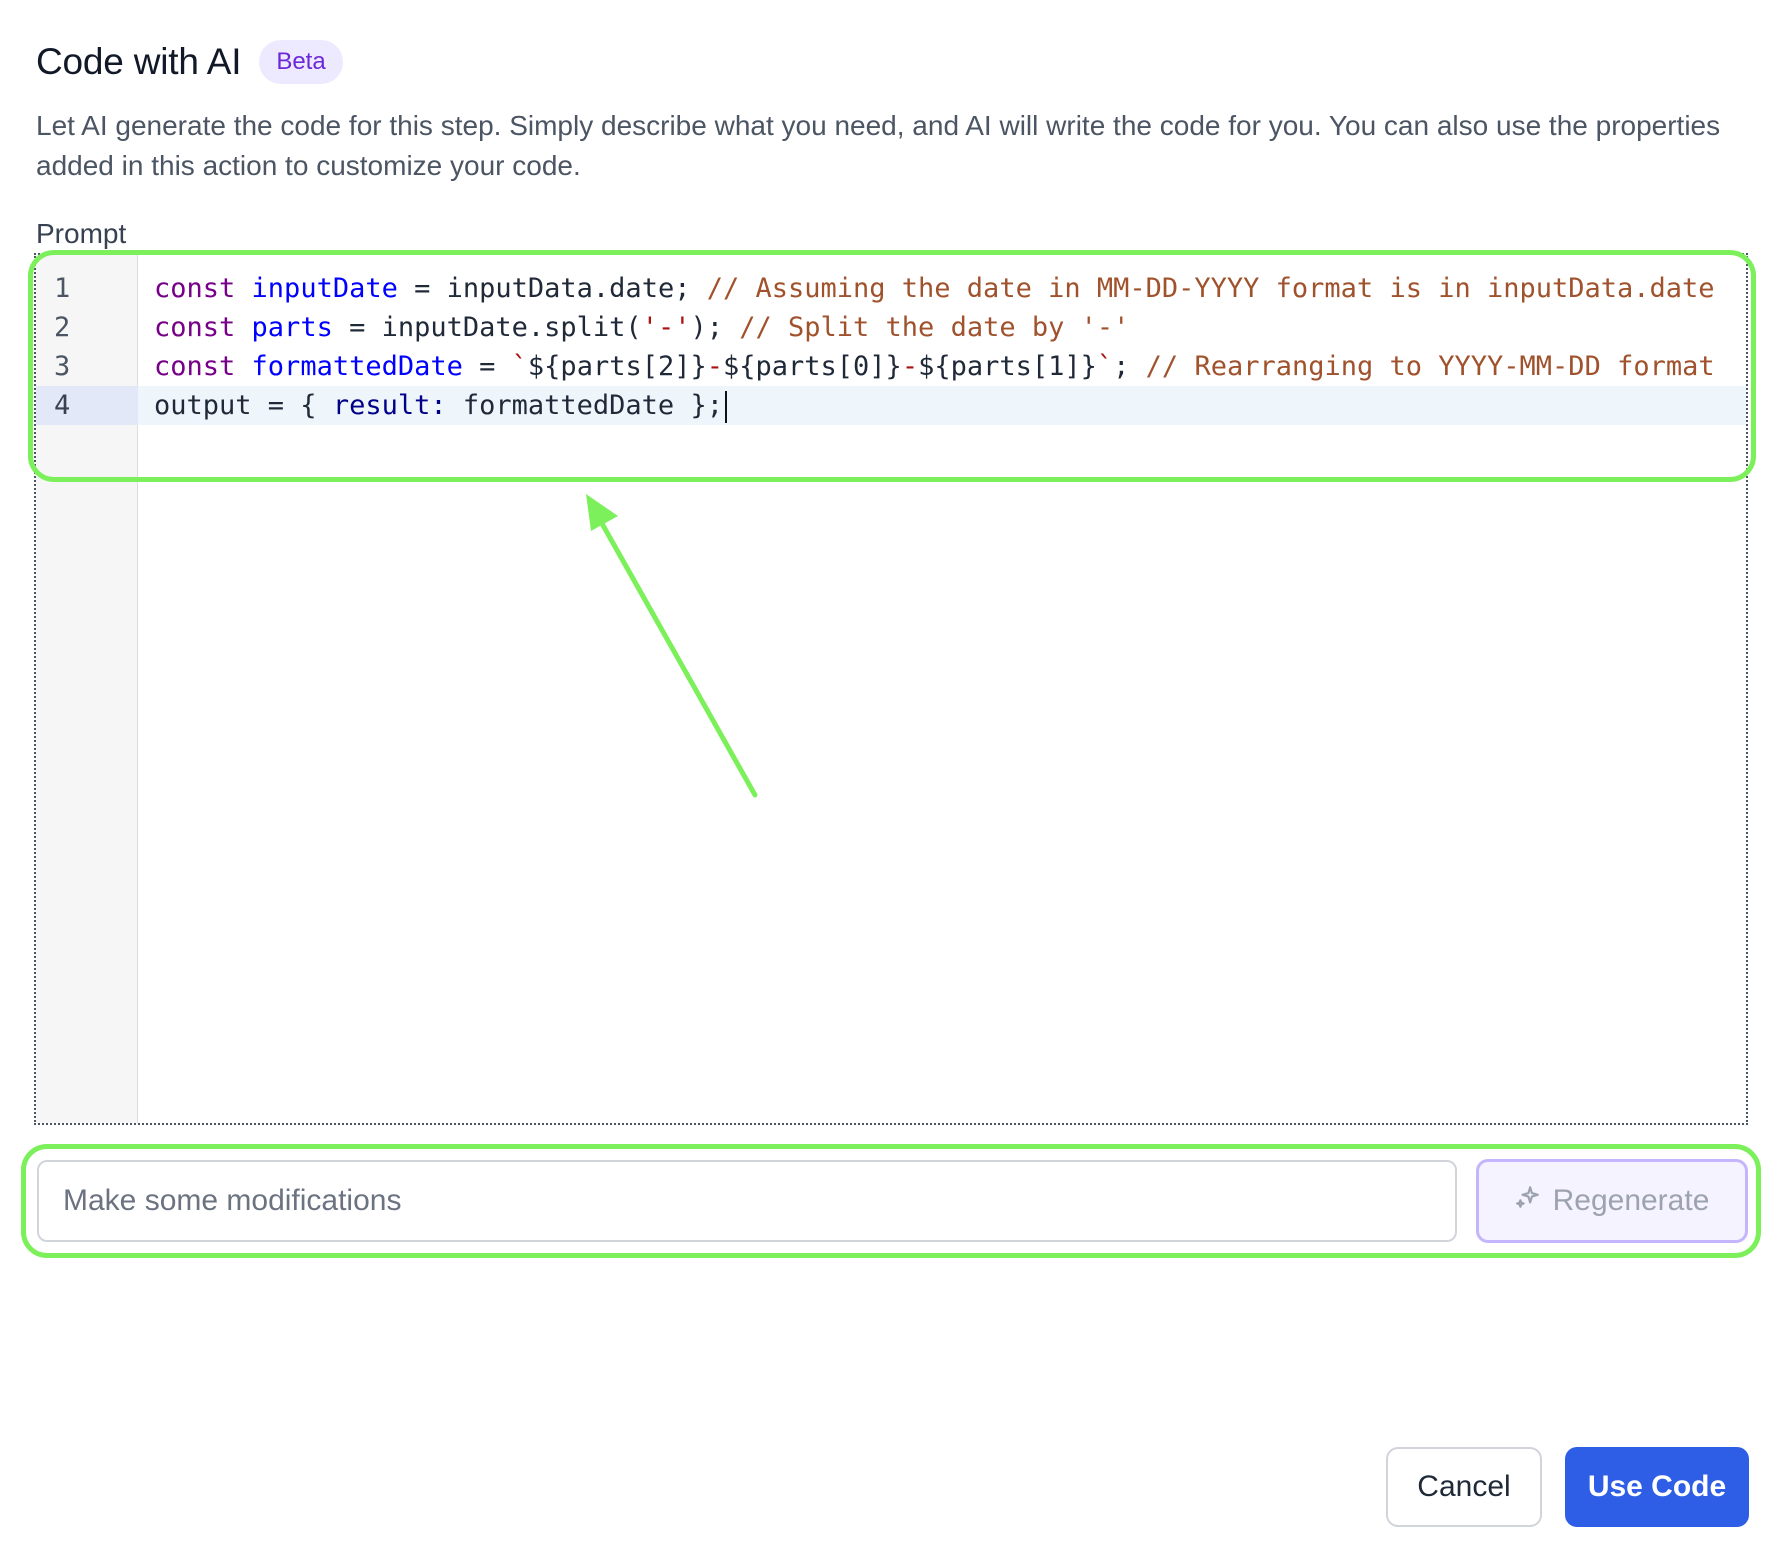 The image size is (1782, 1550). I want to click on modal-header: Code with AI Beta, so click(189, 62).